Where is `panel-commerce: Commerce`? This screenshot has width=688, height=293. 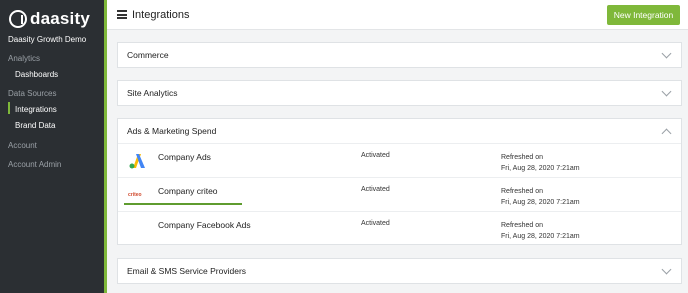 panel-commerce: Commerce is located at coordinates (399, 55).